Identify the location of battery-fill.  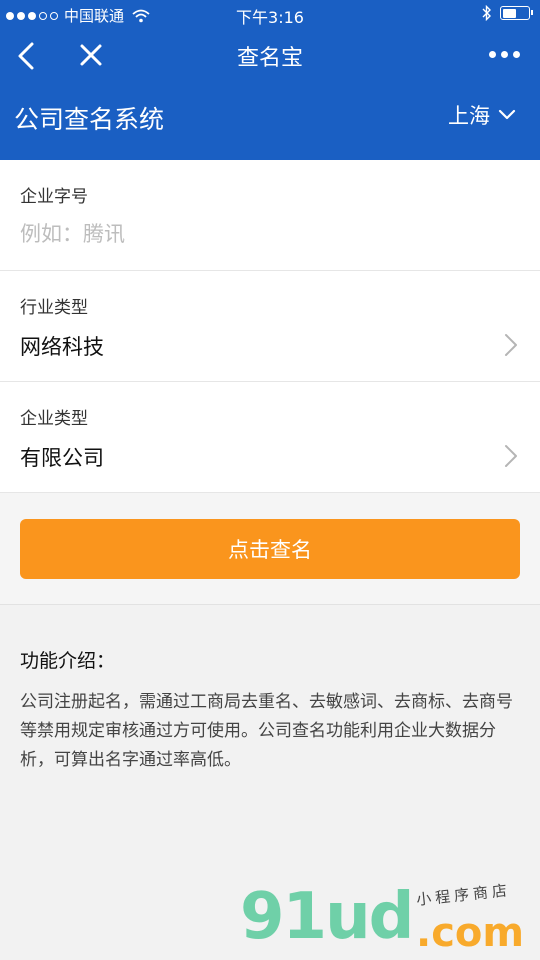
(509, 13).